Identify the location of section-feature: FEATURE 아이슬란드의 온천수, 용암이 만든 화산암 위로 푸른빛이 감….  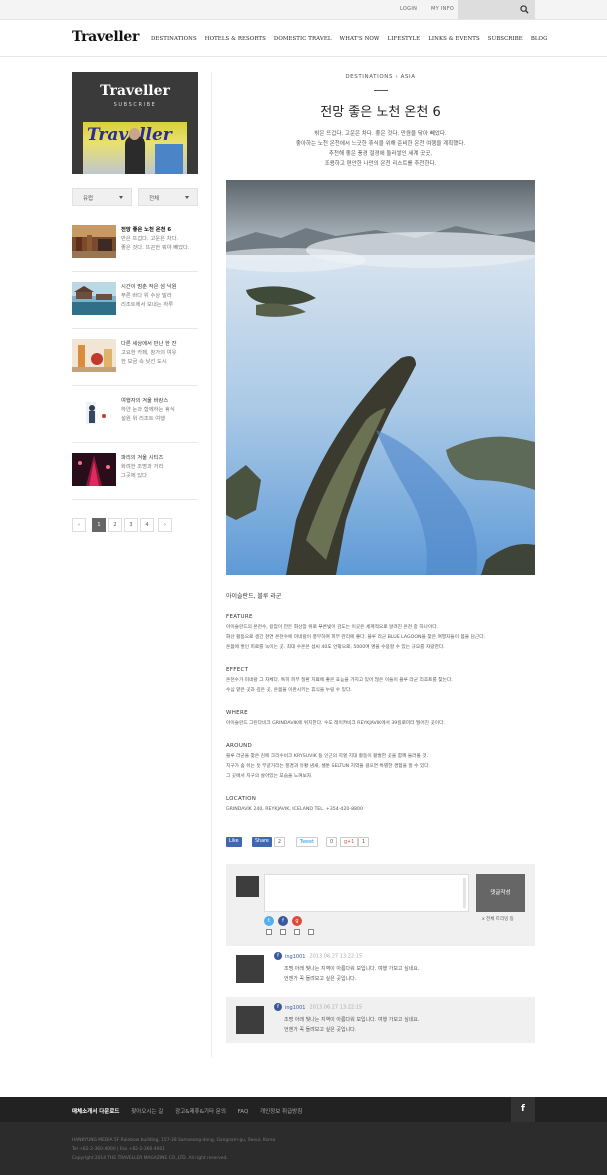
(380, 633).